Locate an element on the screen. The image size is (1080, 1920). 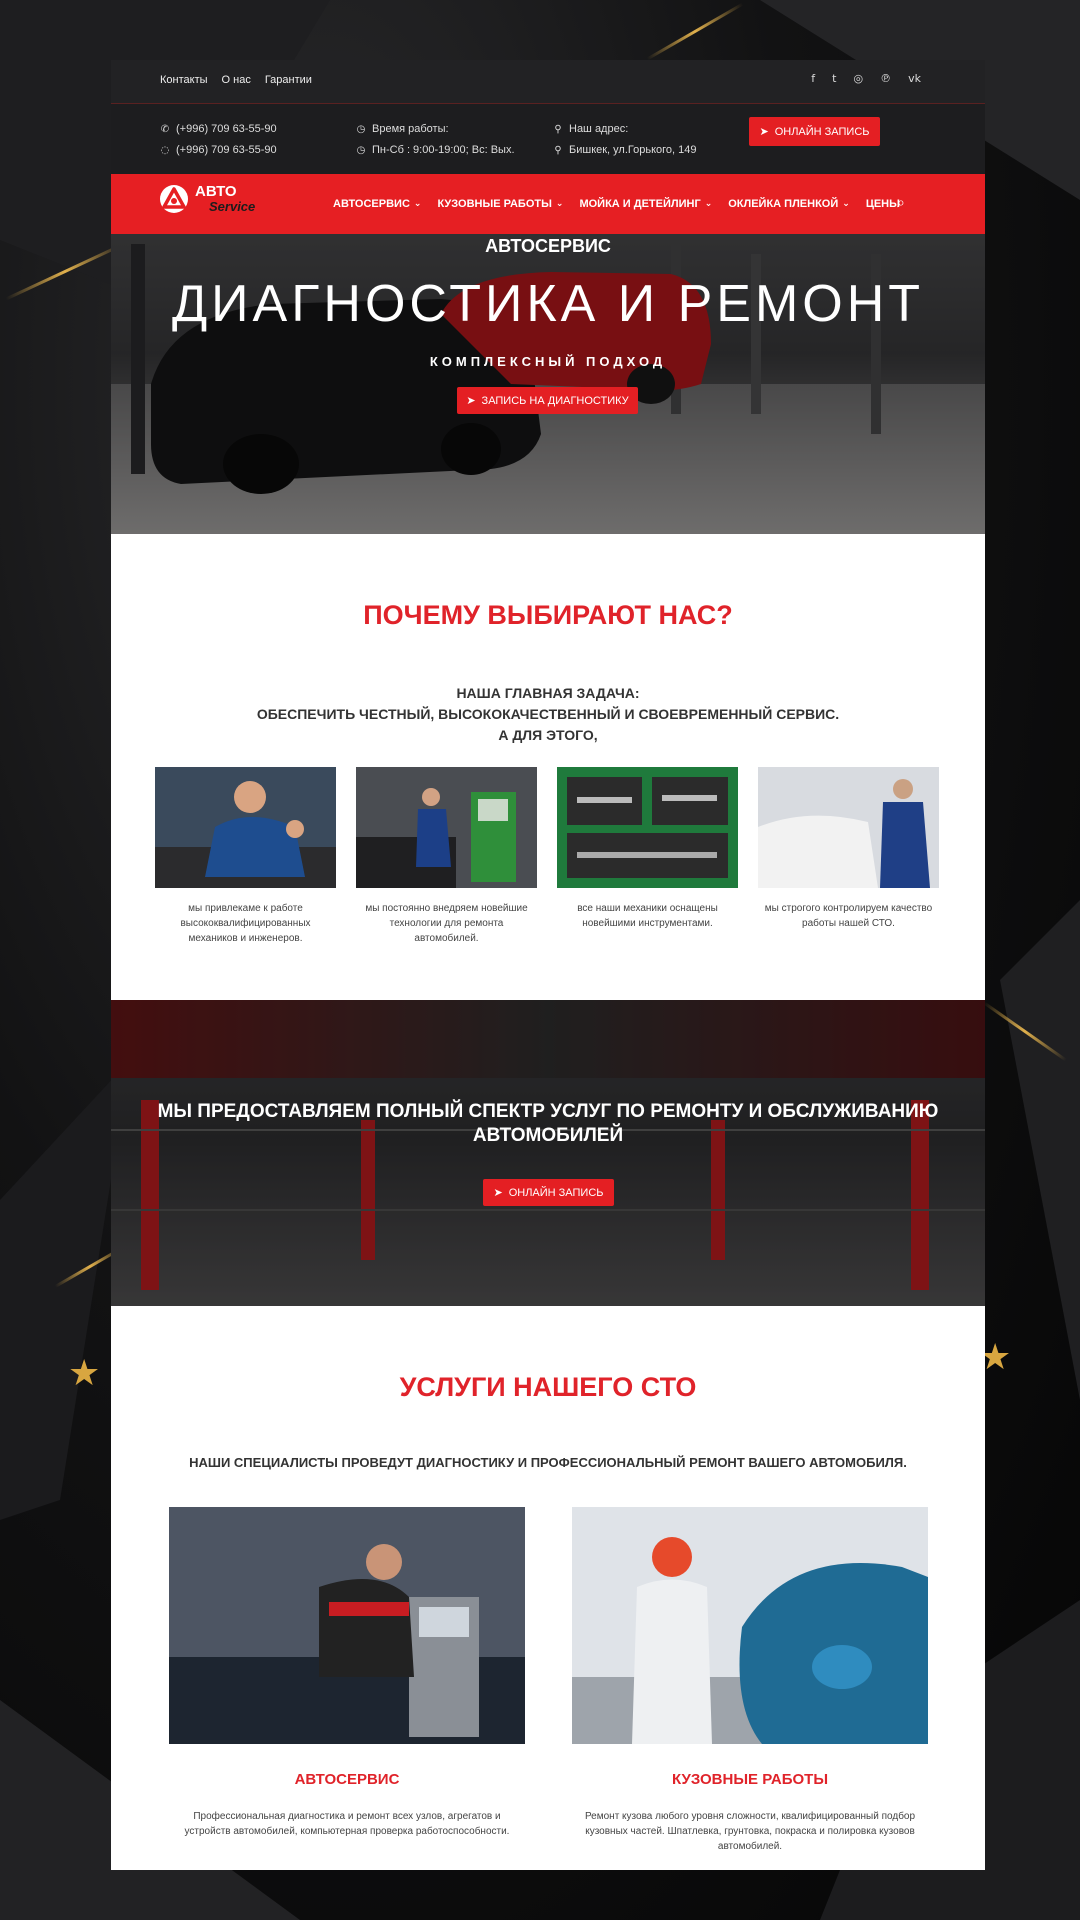
top-link-about: О нас is located at coordinates (236, 80).